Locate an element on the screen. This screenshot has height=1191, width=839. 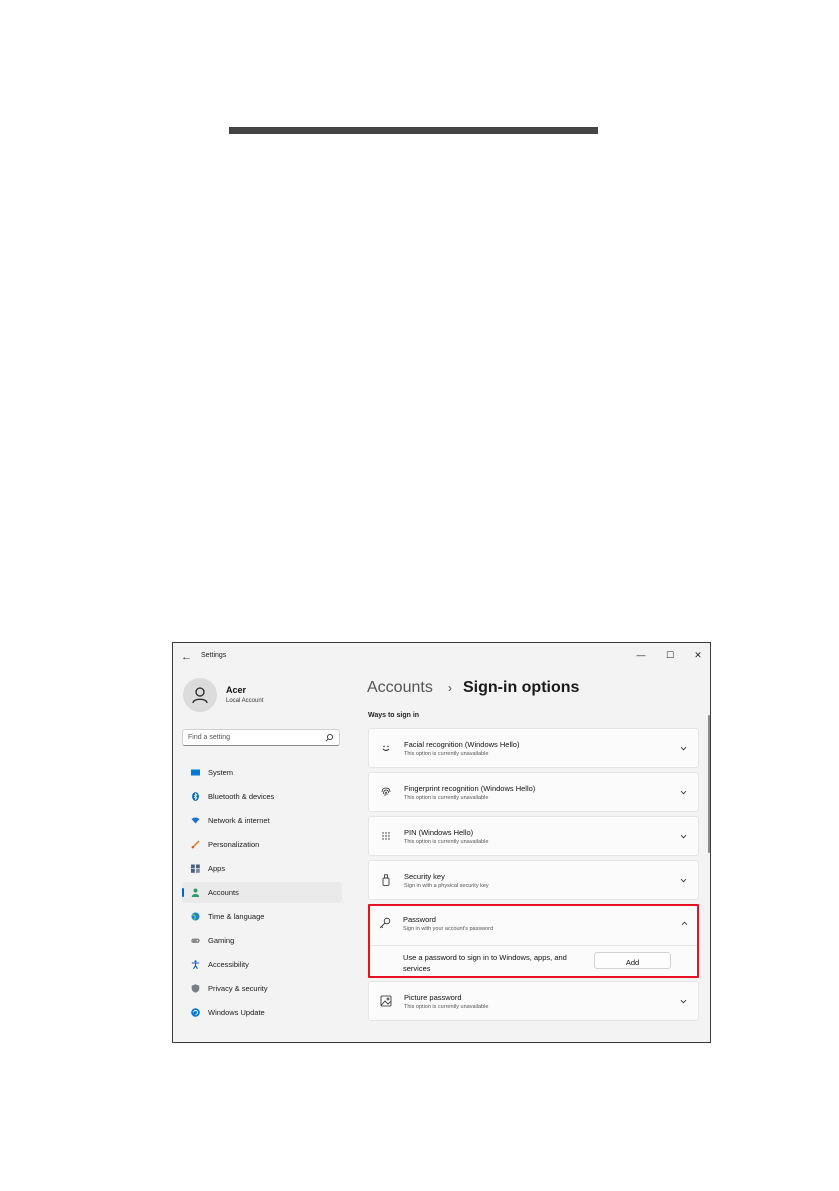
add-password-button: Add is located at coordinates (632, 960).